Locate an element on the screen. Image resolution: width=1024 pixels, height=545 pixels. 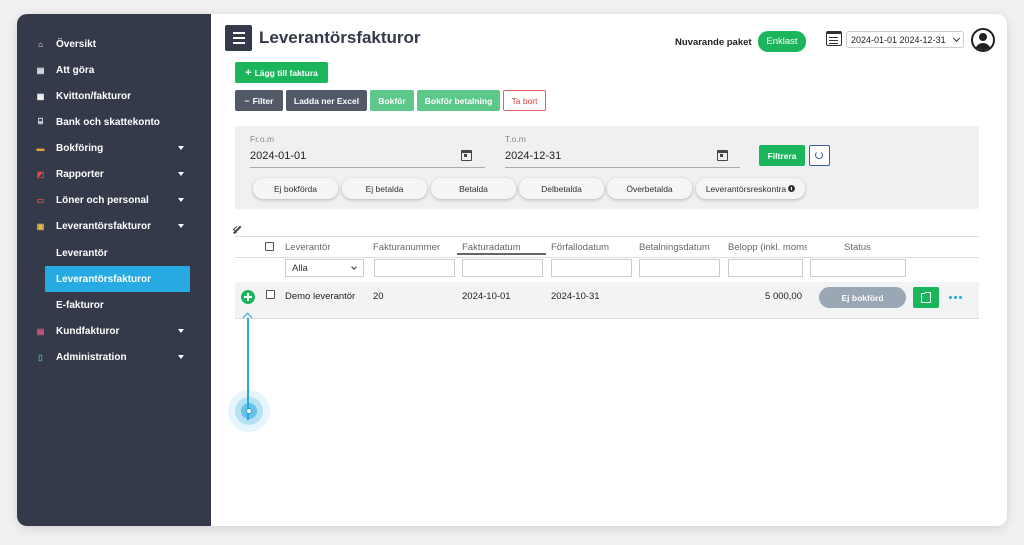
due-date-filter is located at coordinates (591, 268).